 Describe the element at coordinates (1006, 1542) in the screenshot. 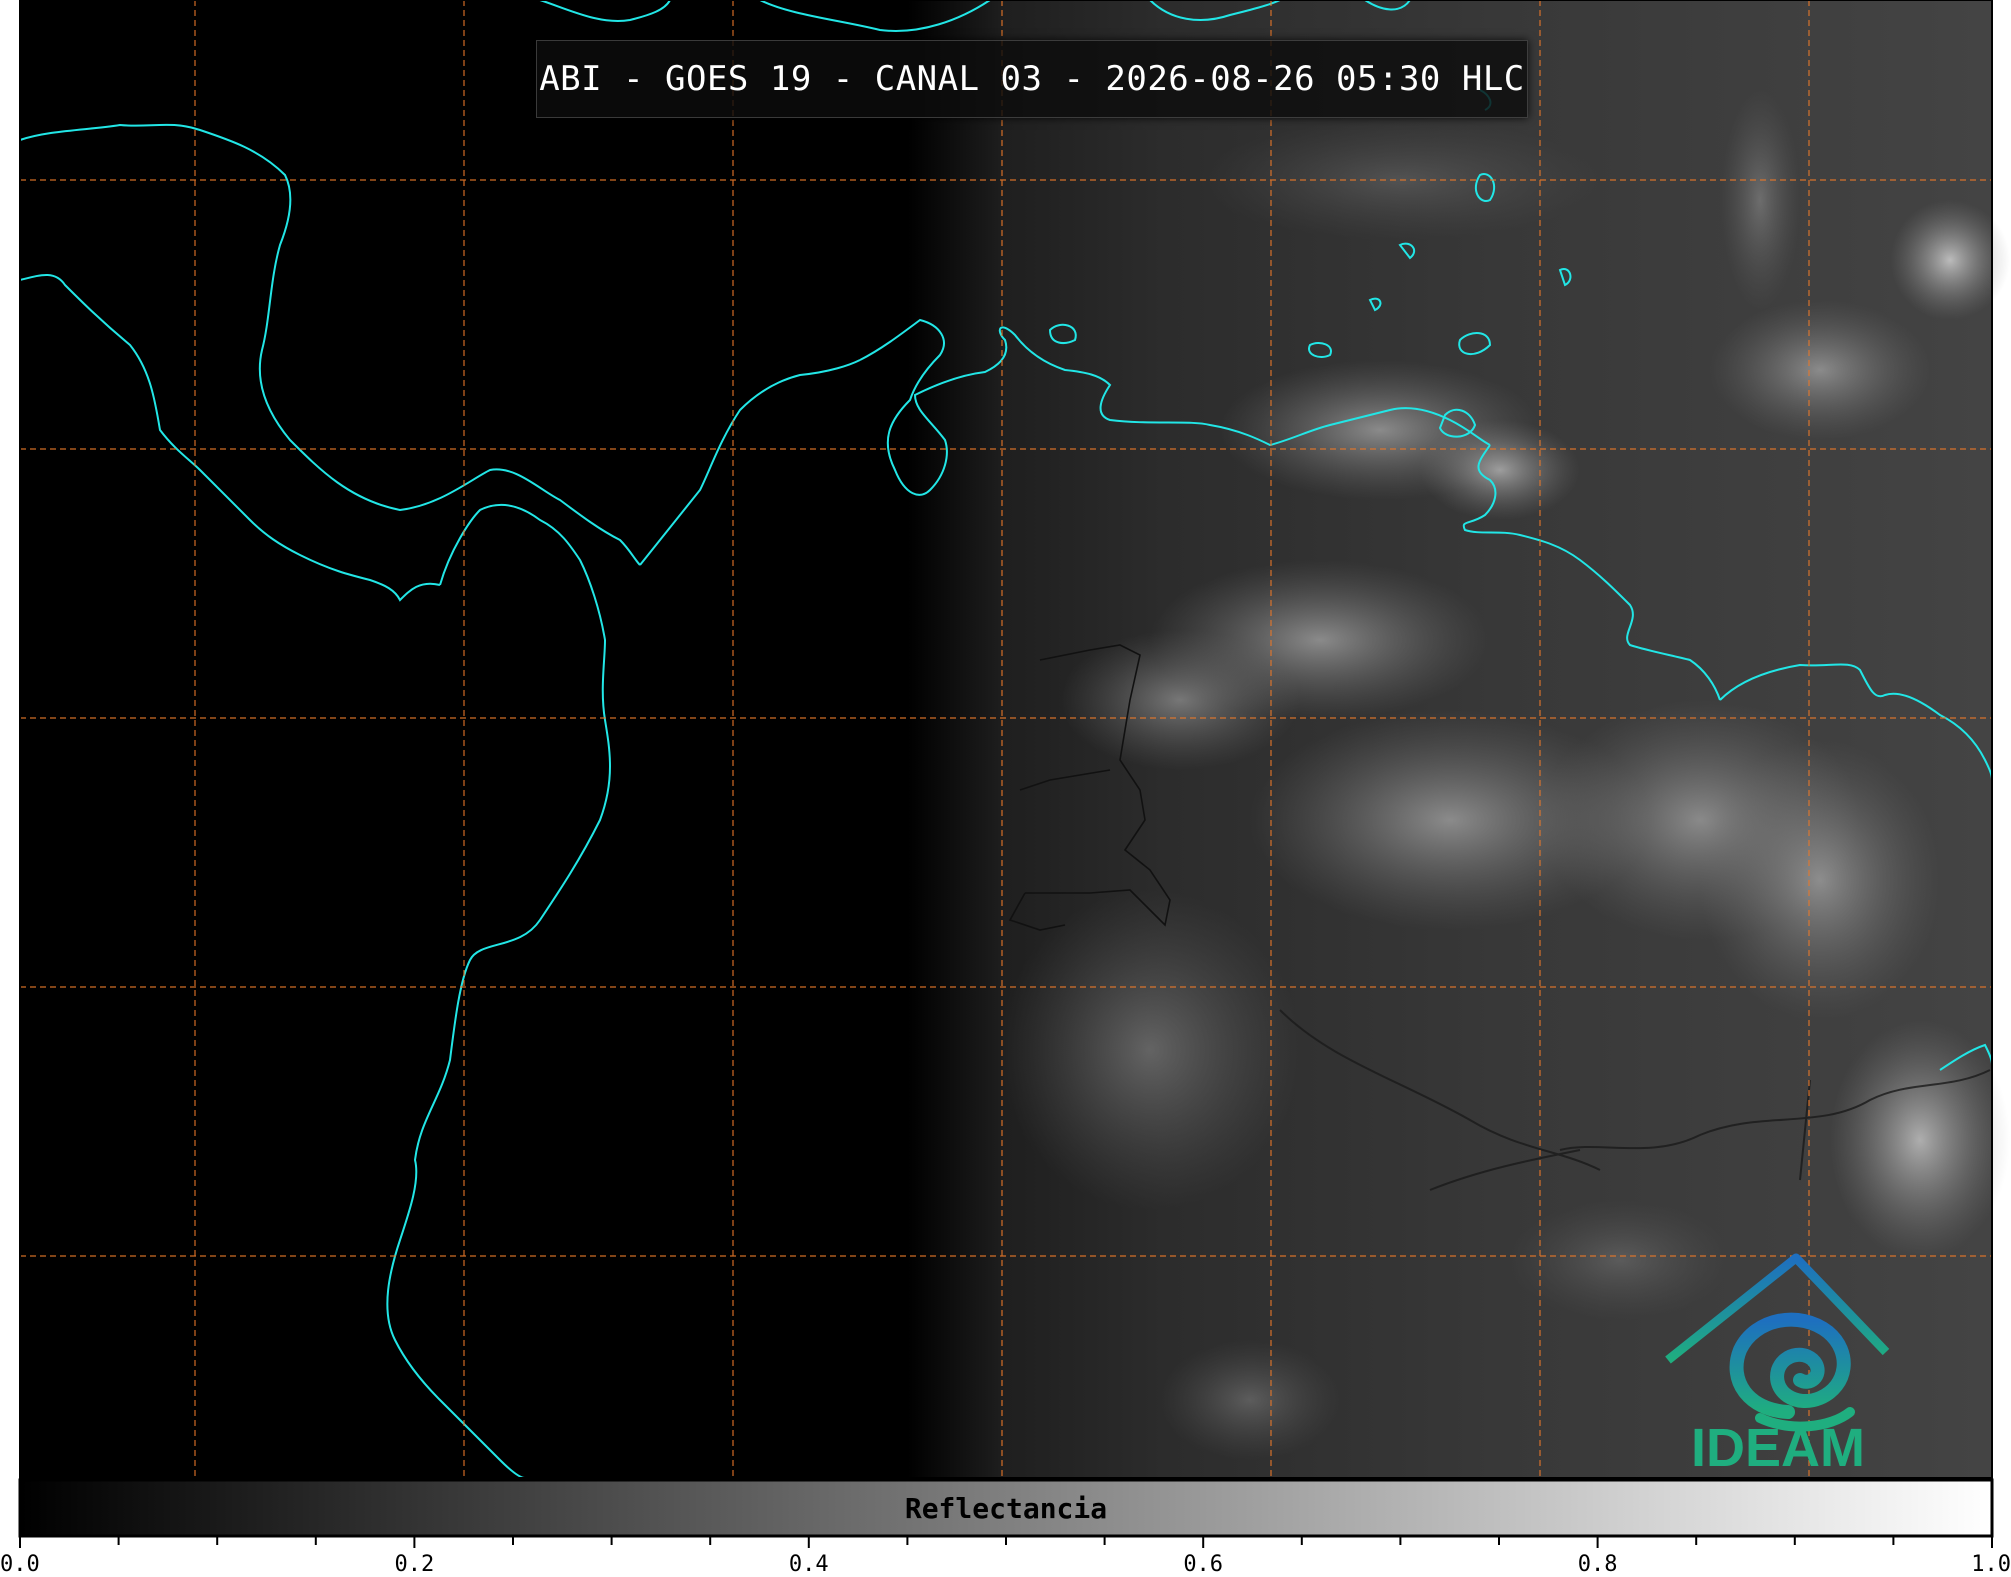

I see `colorbar-ticks` at that location.